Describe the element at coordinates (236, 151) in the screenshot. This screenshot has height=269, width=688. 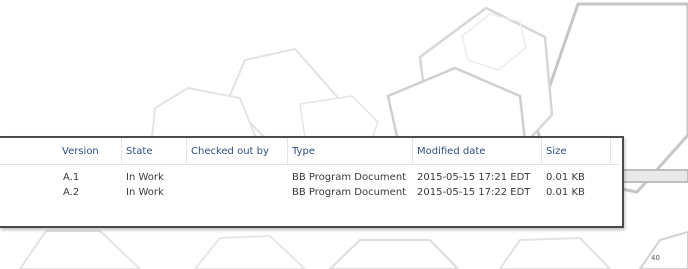
I see `column-header-checked-out-by: Checked out by` at that location.